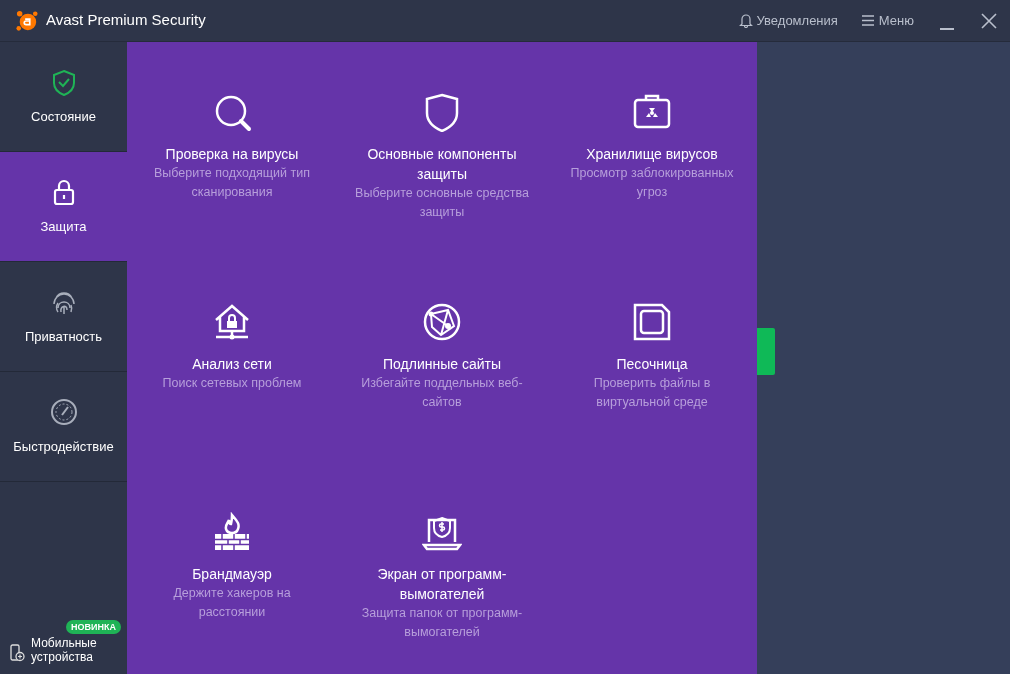 The width and height of the screenshot is (1010, 674). What do you see at coordinates (788, 20) in the screenshot?
I see `notifications-button: Уведомления` at bounding box center [788, 20].